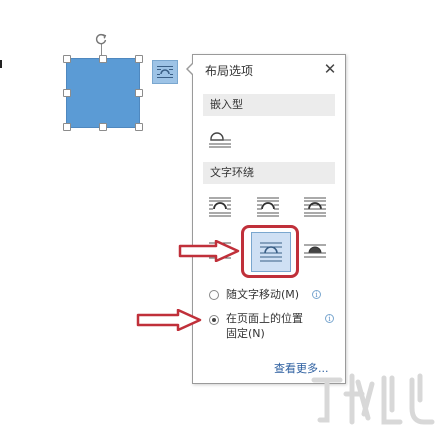  Describe the element at coordinates (330, 69) in the screenshot. I see `close-icon: ✕` at that location.